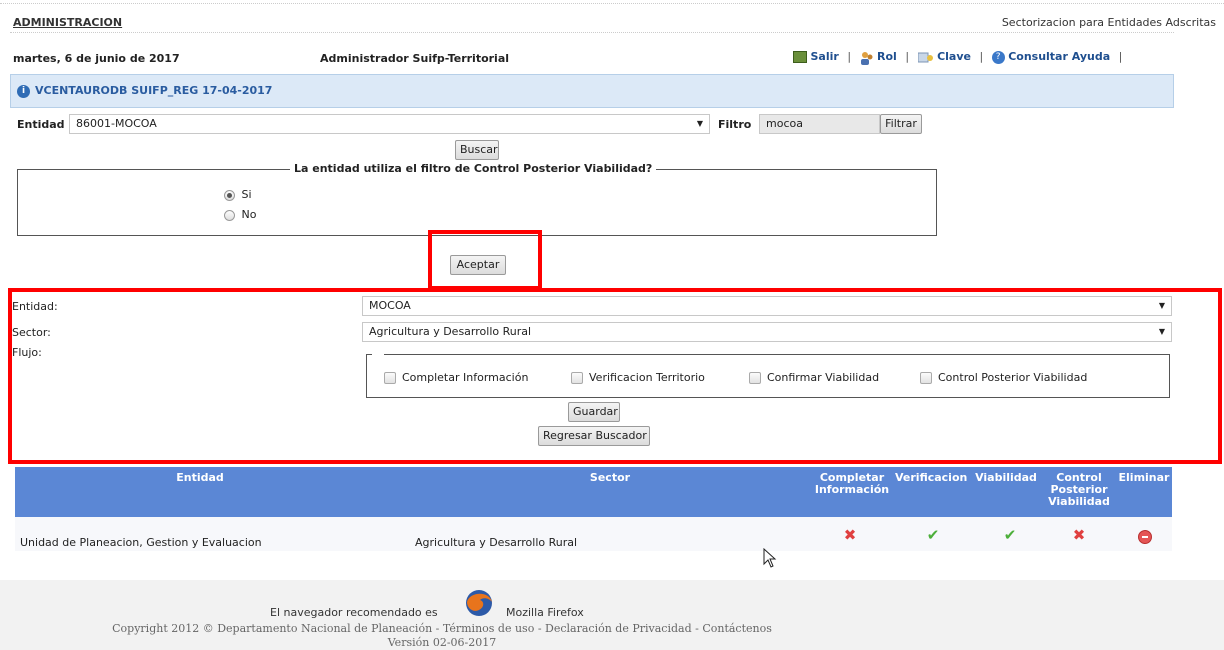 Image resolution: width=1224 pixels, height=650 pixels. What do you see at coordinates (477, 202) in the screenshot?
I see `control-posterior-fieldset` at bounding box center [477, 202].